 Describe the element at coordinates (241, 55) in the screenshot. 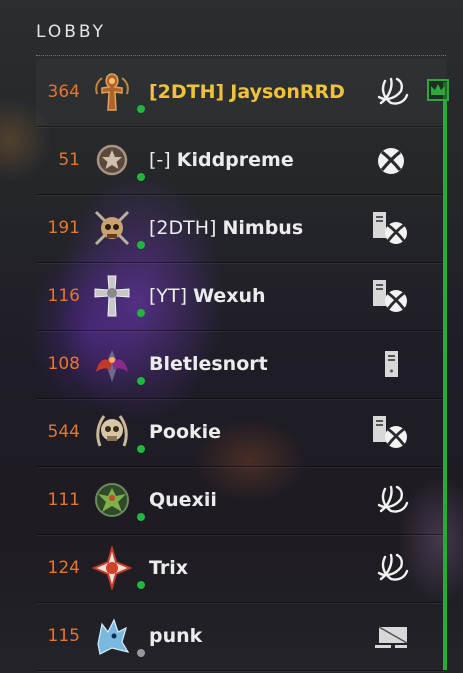

I see `title-divider` at that location.